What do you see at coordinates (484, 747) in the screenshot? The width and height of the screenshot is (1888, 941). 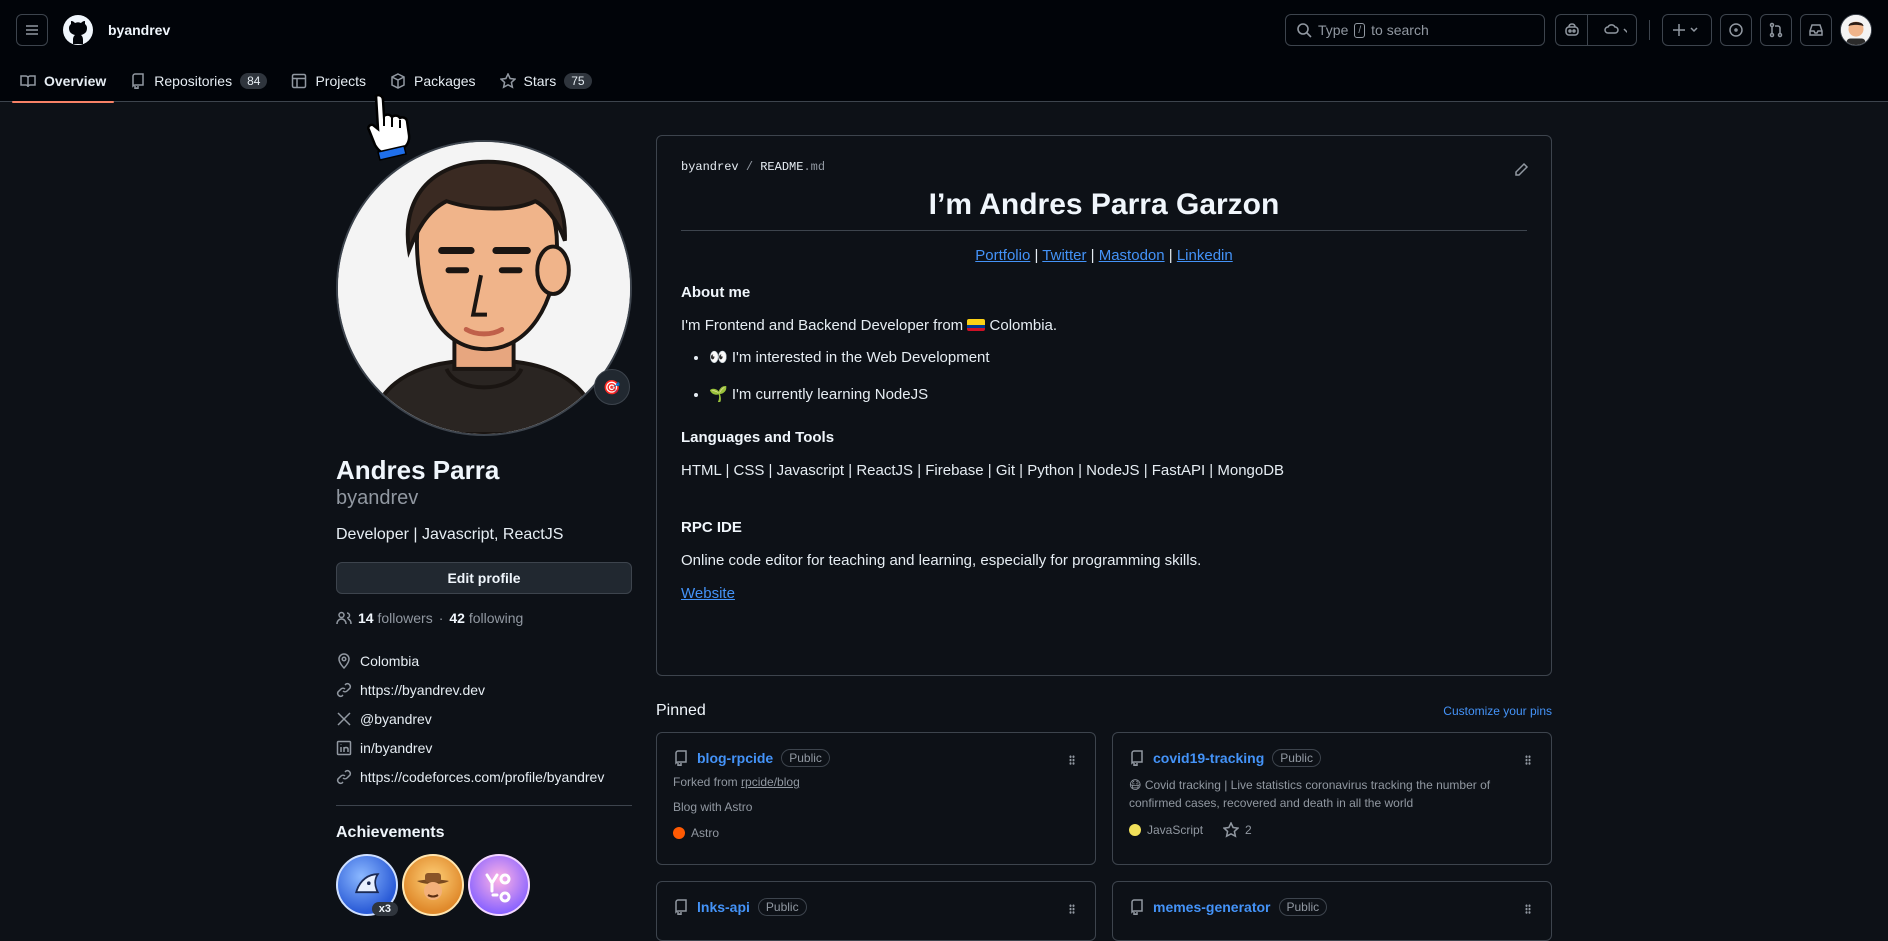 I see `detail-linkedin: in/byandrev` at bounding box center [484, 747].